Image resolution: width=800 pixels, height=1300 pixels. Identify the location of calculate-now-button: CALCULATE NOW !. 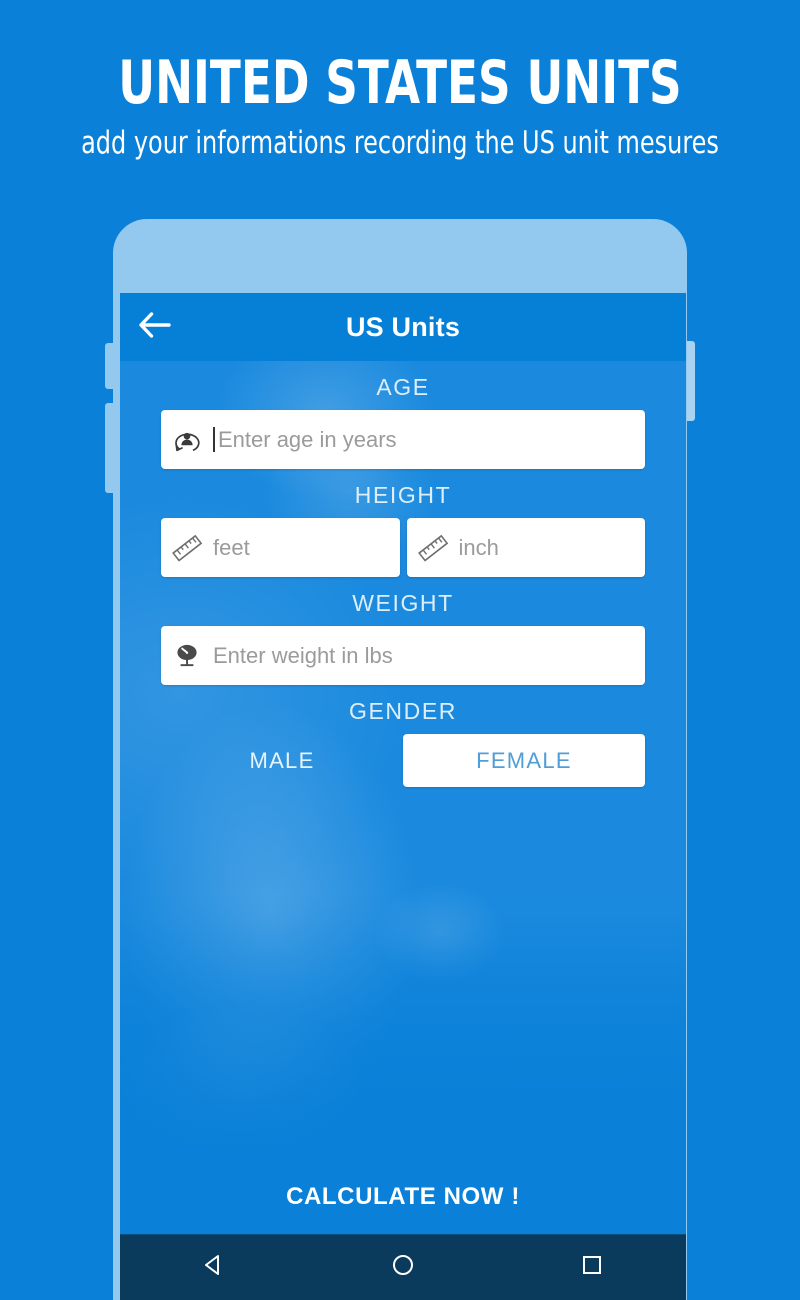
(403, 1197).